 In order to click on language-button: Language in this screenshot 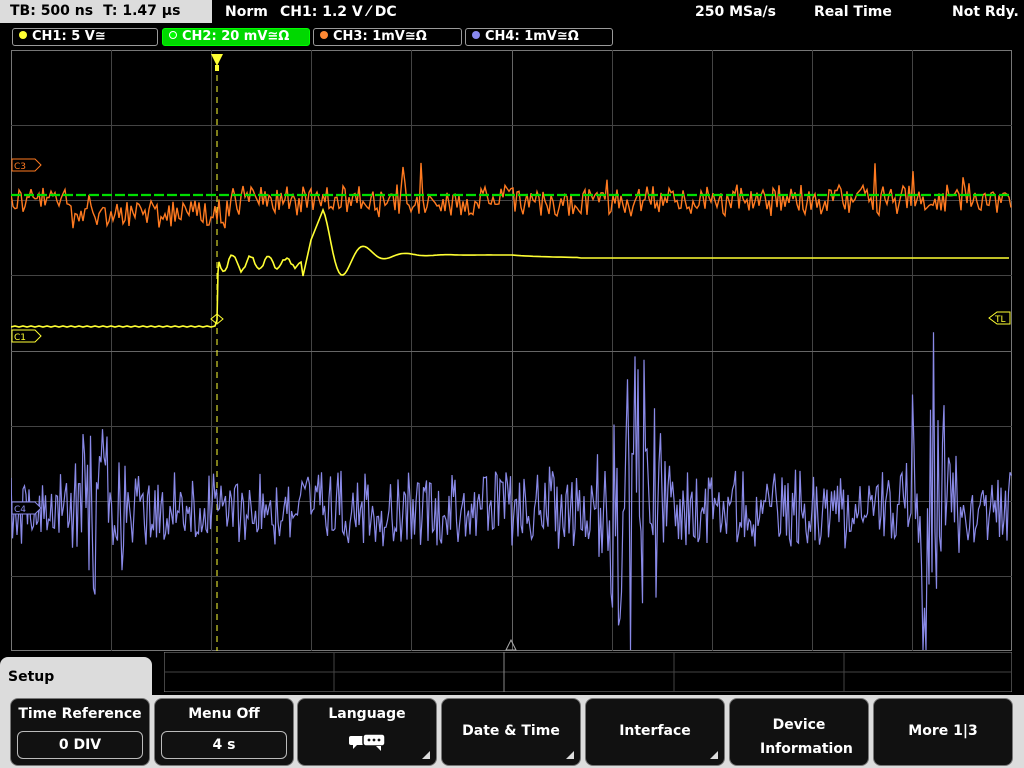, I will do `click(367, 732)`.